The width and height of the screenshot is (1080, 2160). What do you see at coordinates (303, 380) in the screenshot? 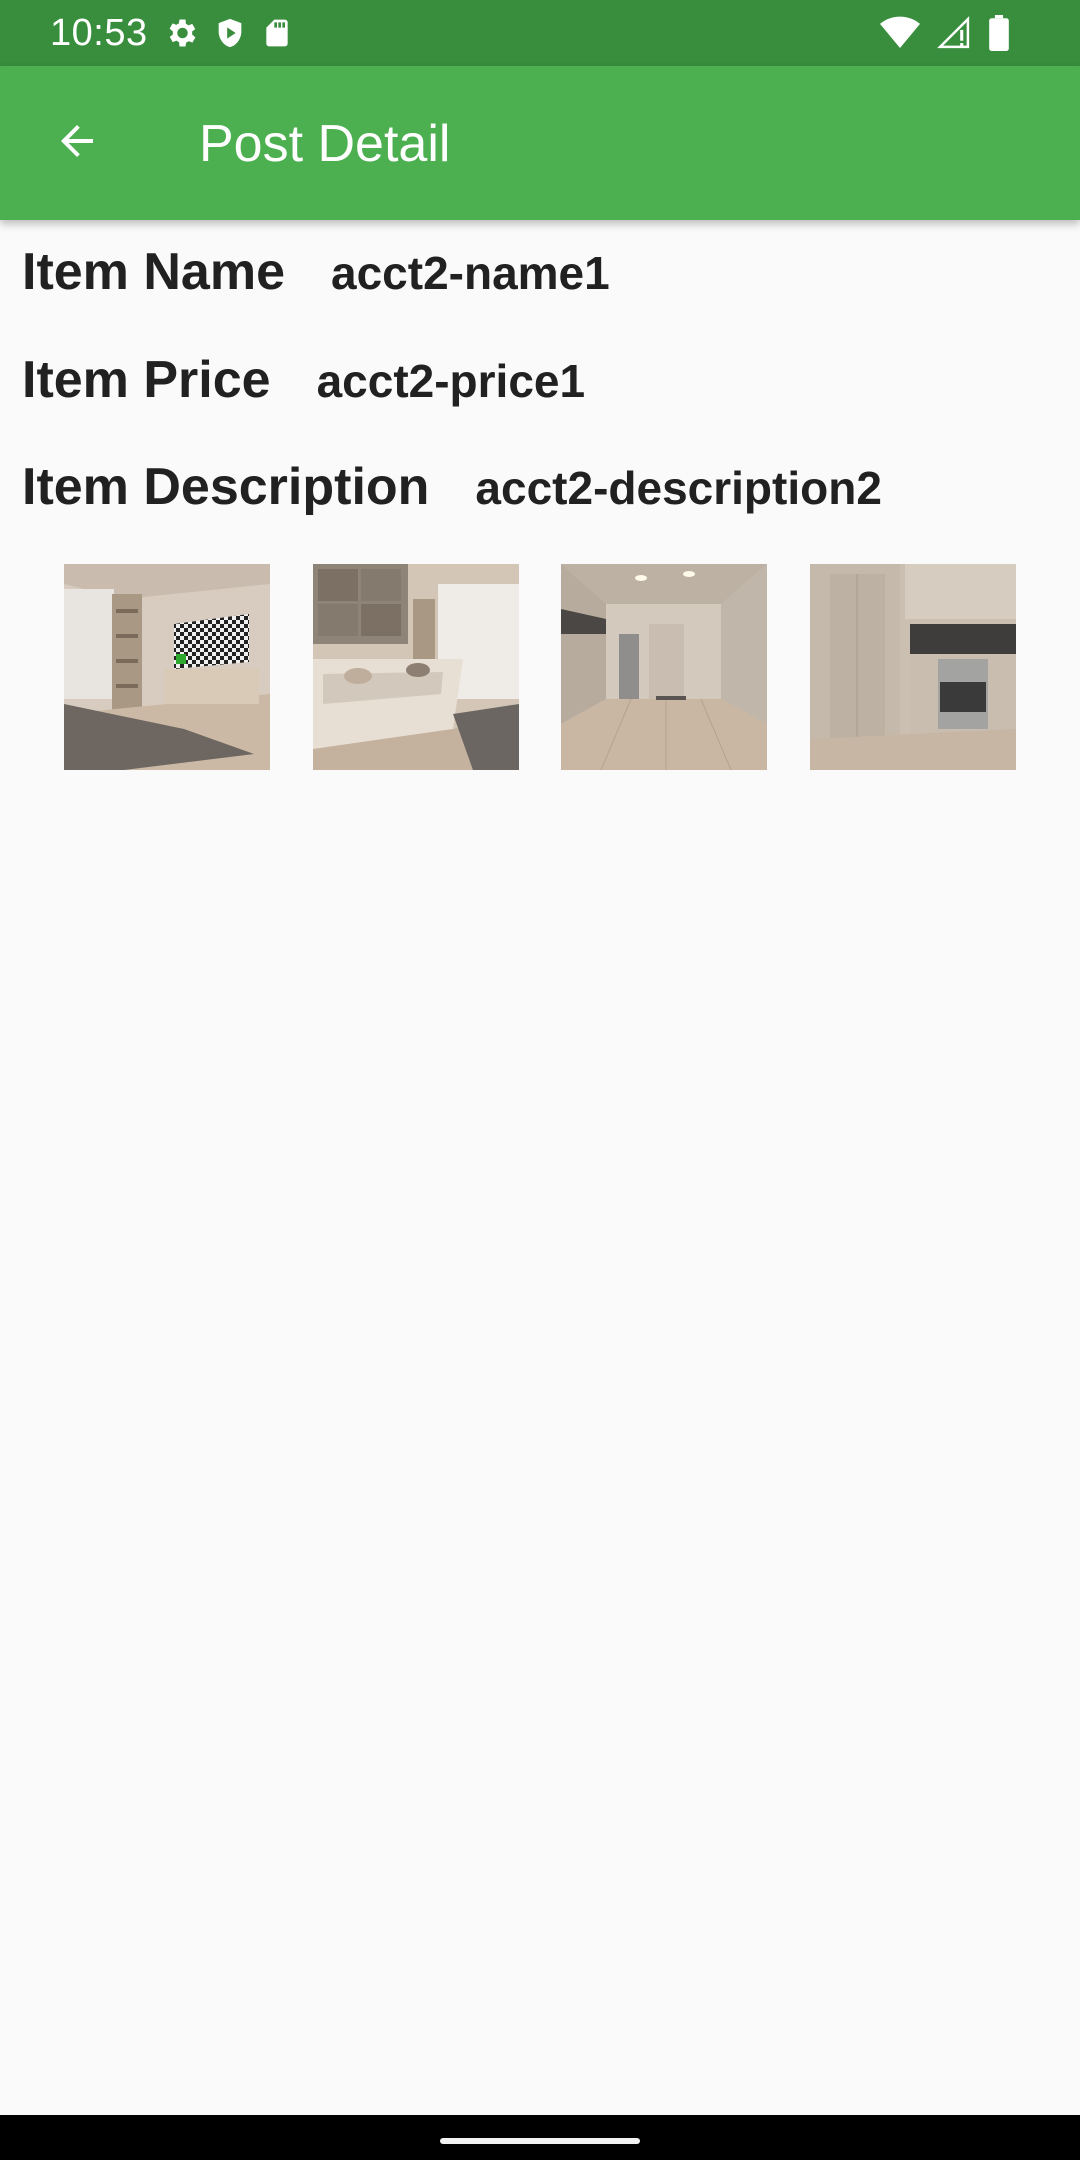
I see `item-price-row: Item Price acct2-price1` at bounding box center [303, 380].